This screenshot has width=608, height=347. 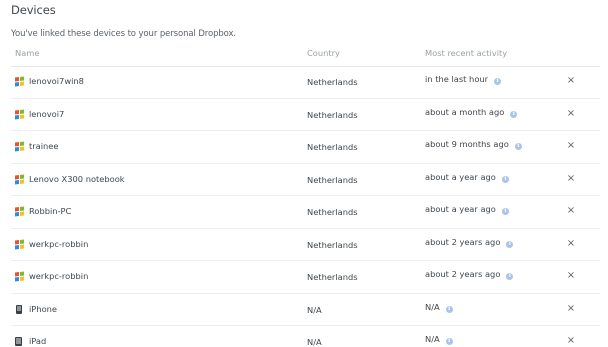 I want to click on phone-icon, so click(x=19, y=309).